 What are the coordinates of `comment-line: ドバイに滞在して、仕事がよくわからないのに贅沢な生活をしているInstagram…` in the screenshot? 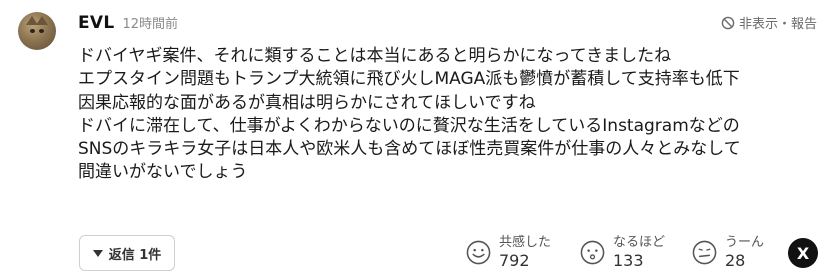 It's located at (409, 125).